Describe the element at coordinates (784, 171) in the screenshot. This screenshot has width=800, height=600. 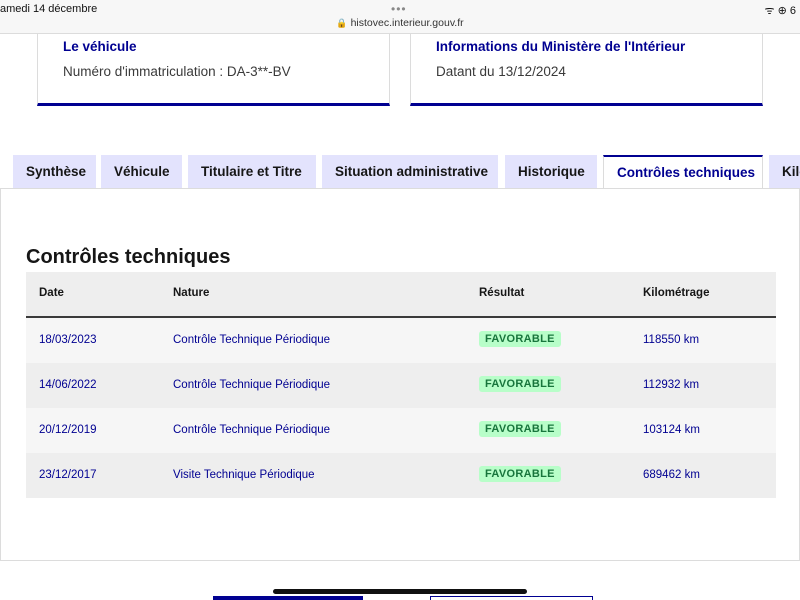
I see `tab-kilometrage: Kilo` at that location.